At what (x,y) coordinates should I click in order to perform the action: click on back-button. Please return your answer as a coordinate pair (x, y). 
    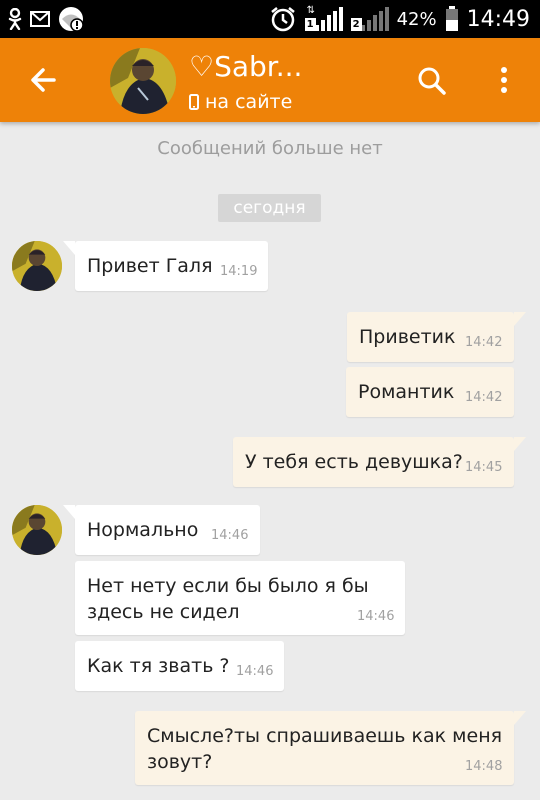
    Looking at the image, I should click on (44, 80).